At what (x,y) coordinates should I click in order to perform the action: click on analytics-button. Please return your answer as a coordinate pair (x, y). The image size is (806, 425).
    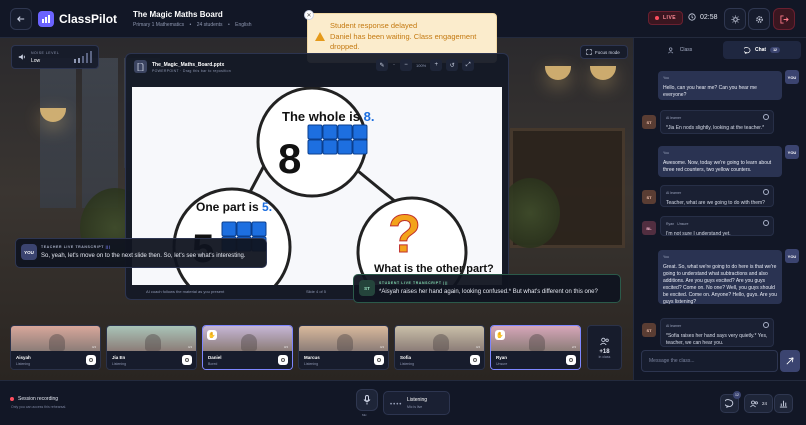
    Looking at the image, I should click on (783, 403).